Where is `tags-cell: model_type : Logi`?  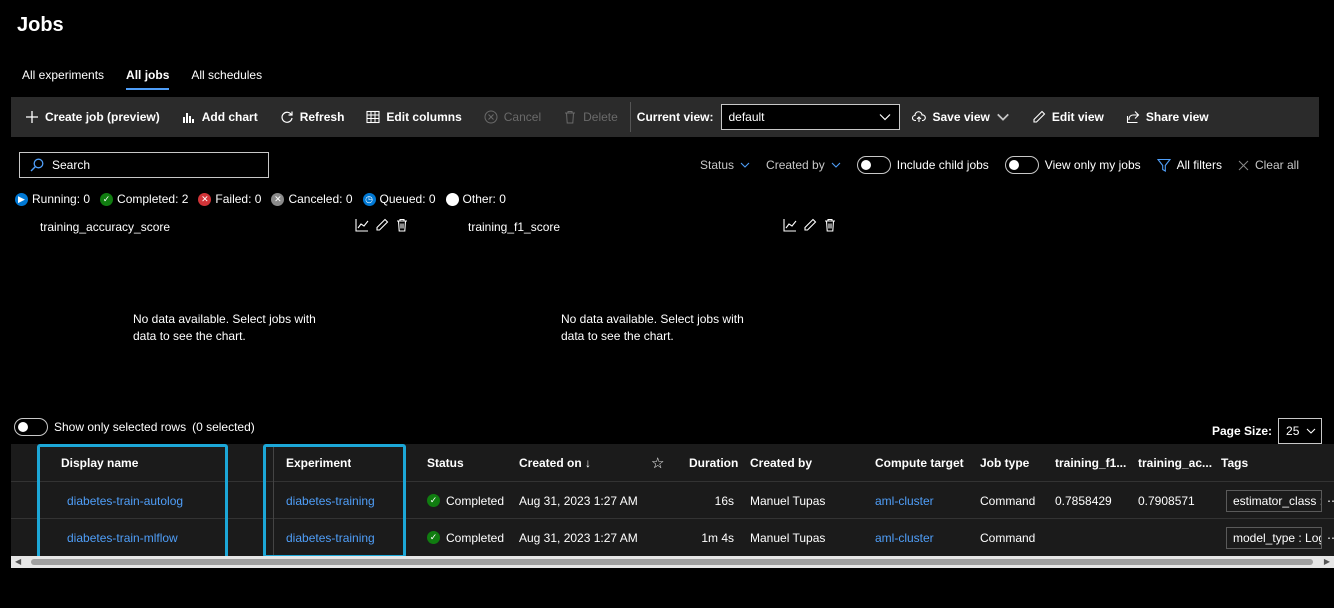
tags-cell: model_type : Logi is located at coordinates (1274, 537).